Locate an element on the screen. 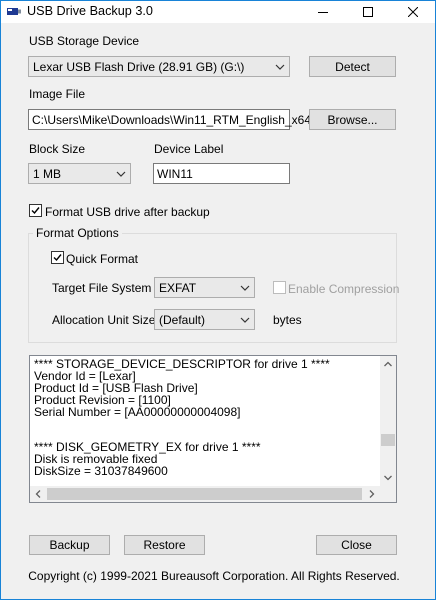 This screenshot has width=436, height=600. allocation-unit-value: (Default) is located at coordinates (182, 320).